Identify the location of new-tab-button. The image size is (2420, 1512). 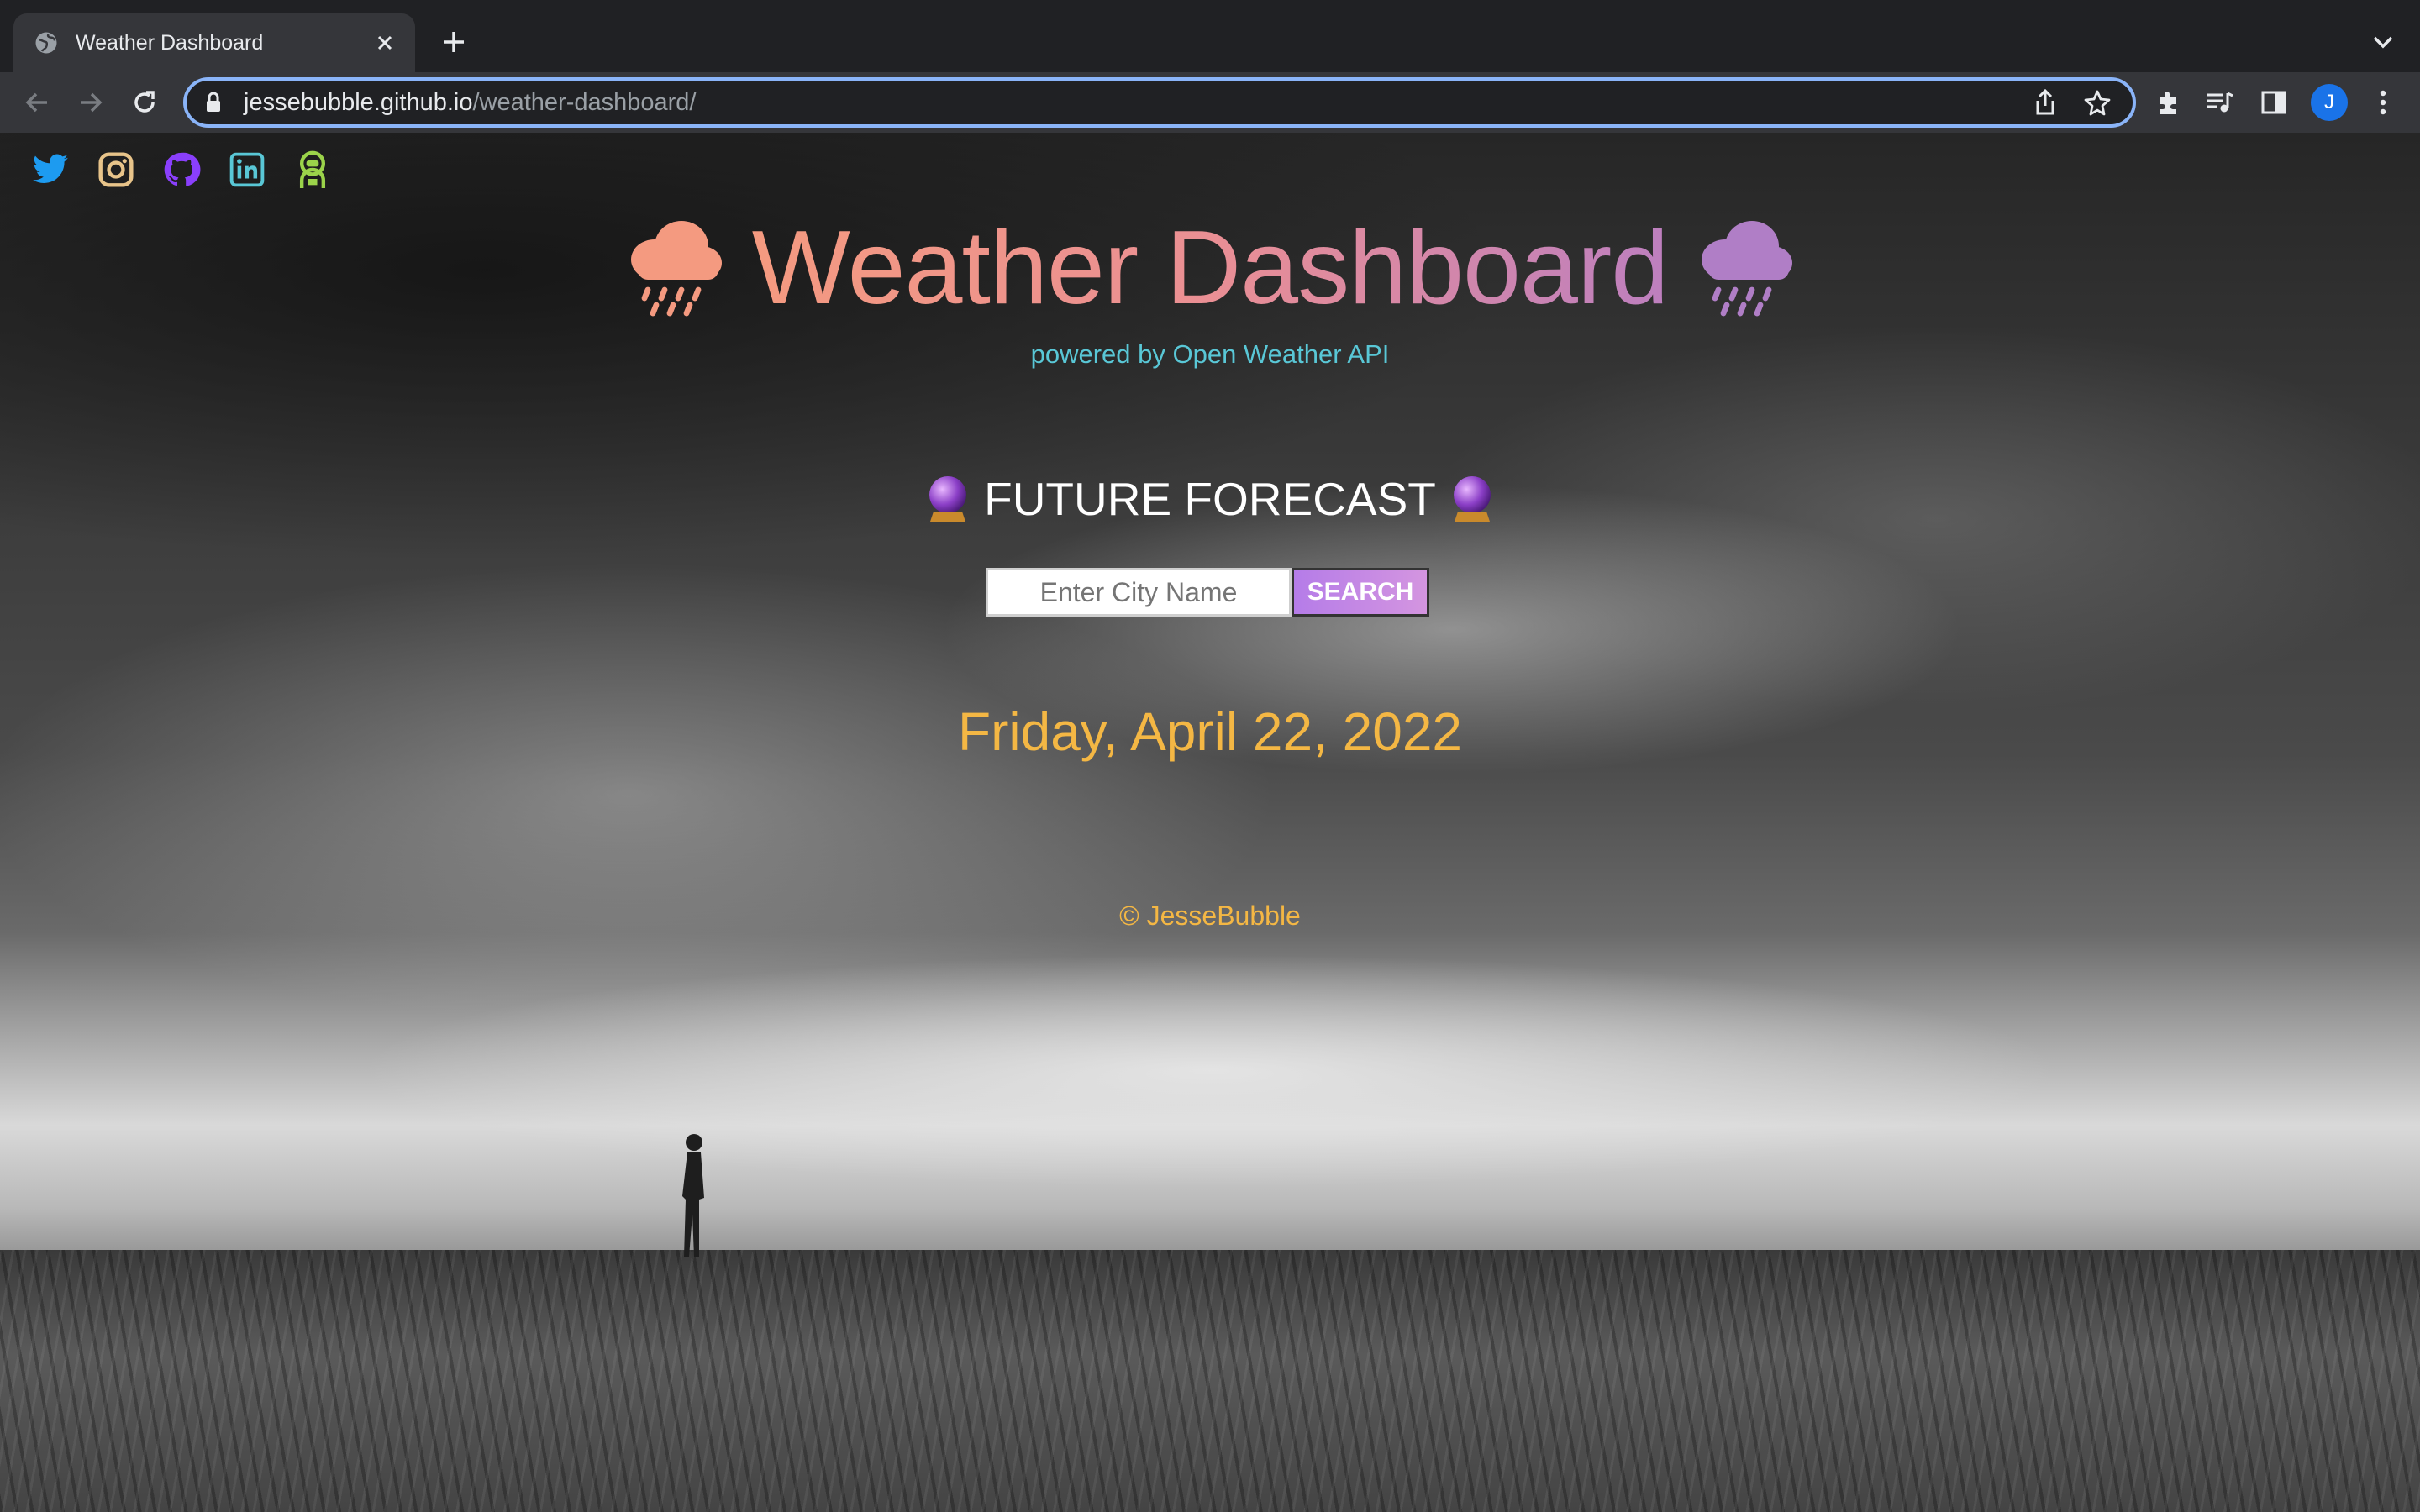
(454, 42).